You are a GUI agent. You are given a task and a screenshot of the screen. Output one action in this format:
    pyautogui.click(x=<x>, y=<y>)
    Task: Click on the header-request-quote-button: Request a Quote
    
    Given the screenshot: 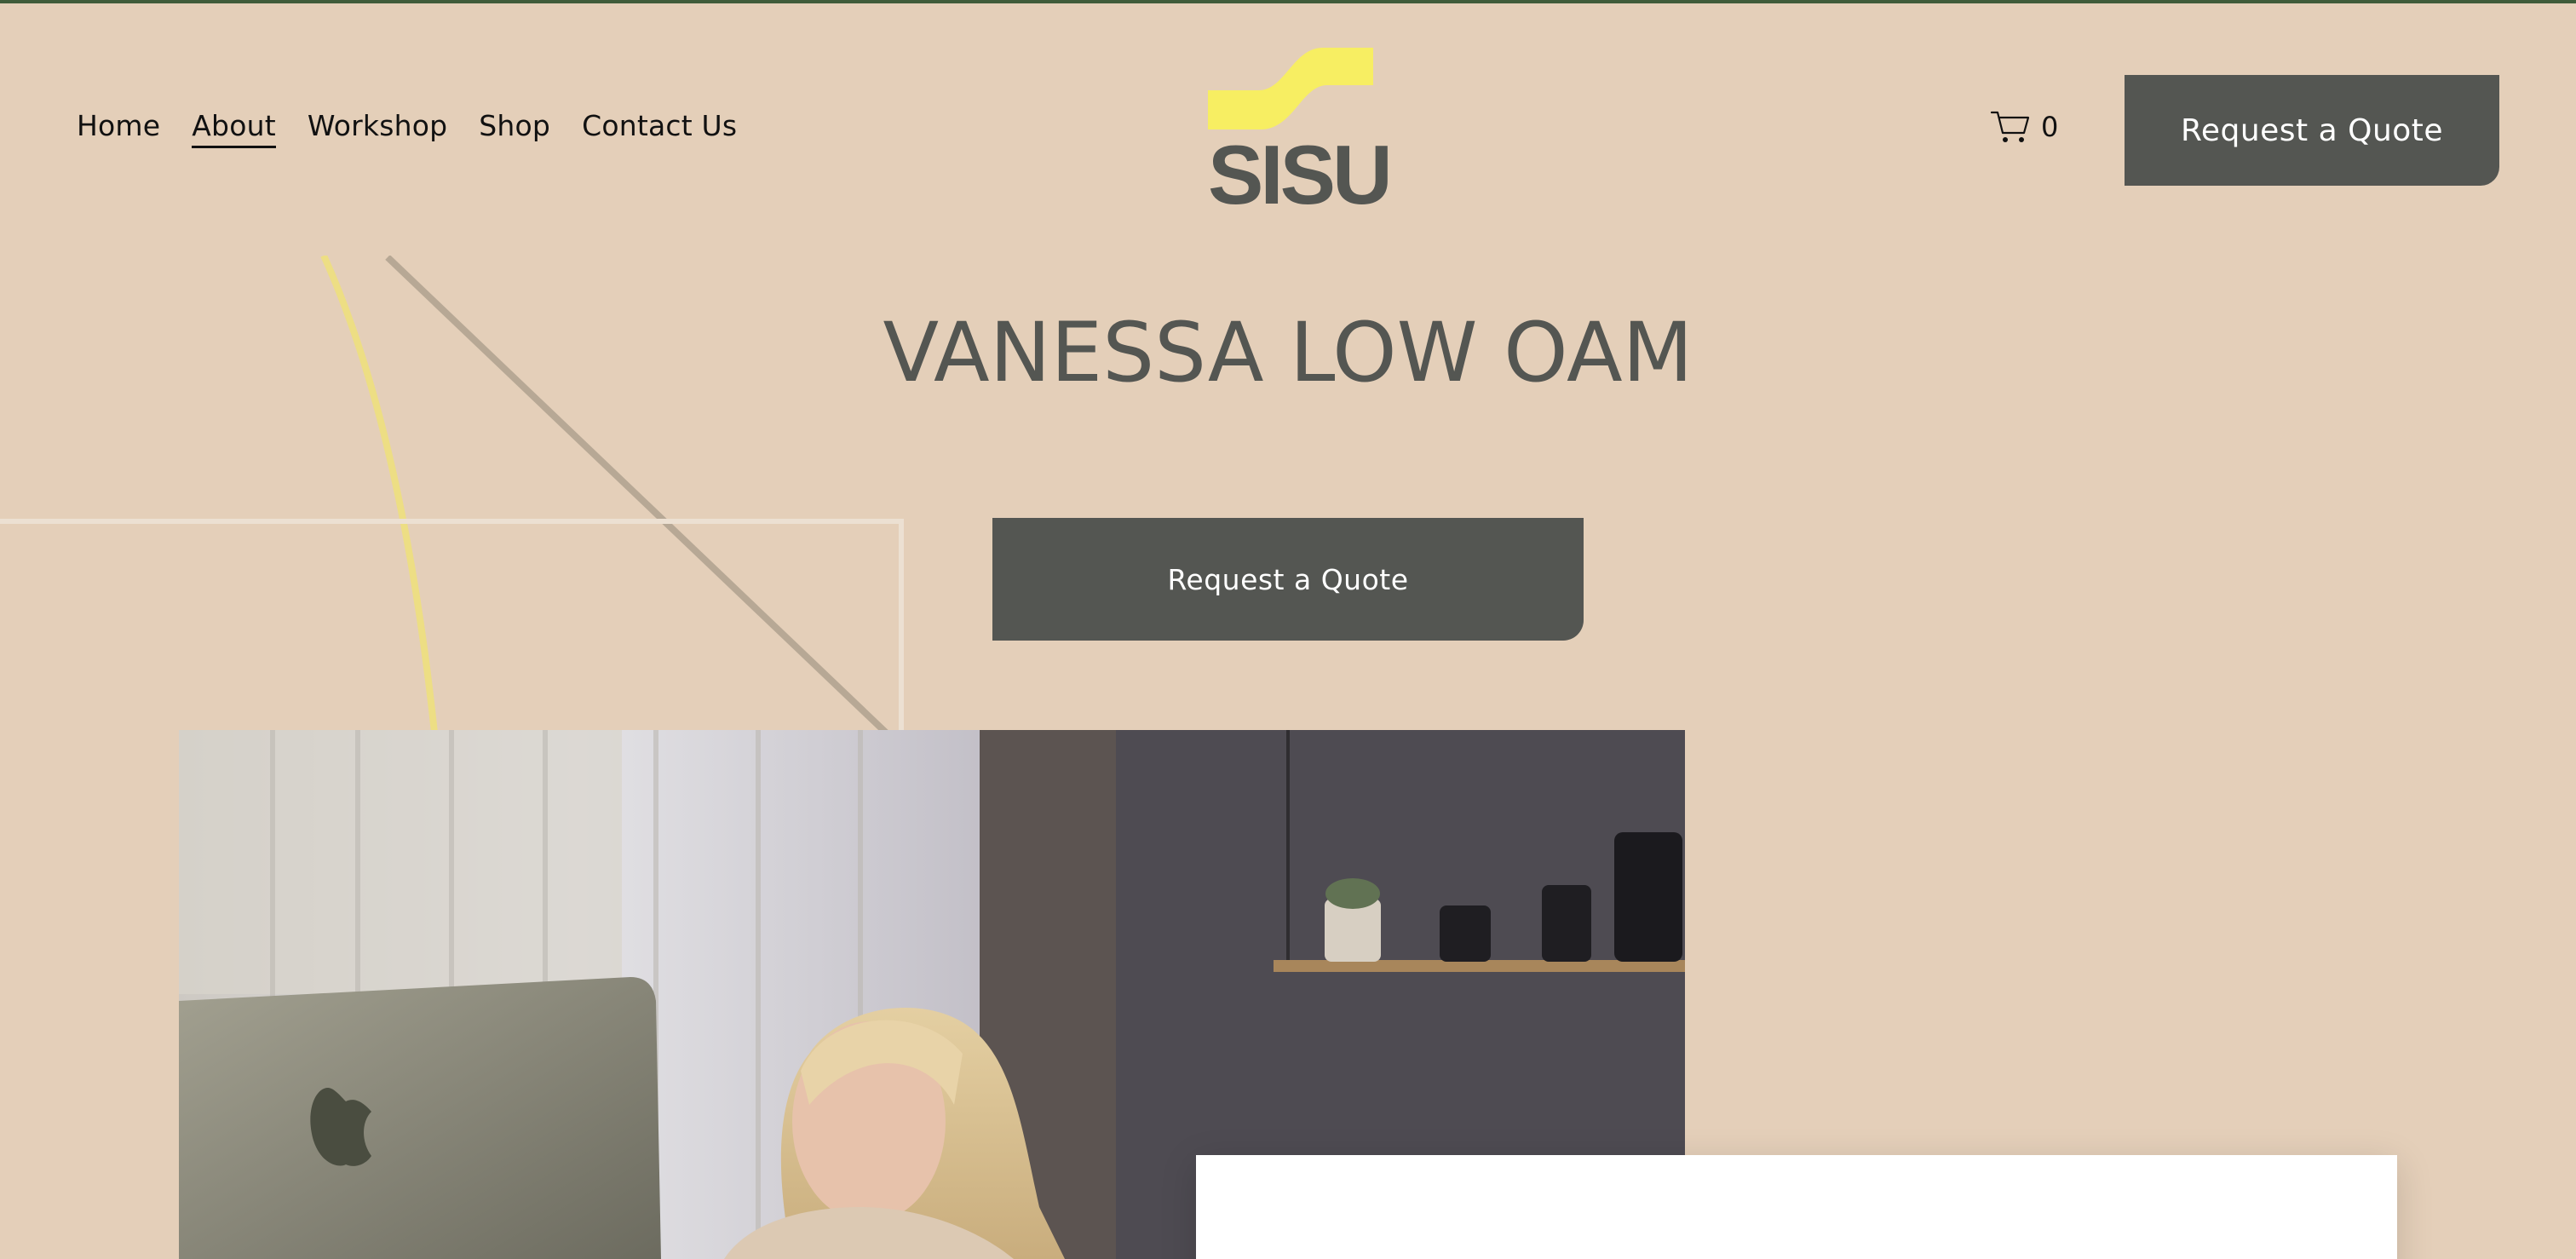 What is the action you would take?
    pyautogui.click(x=2312, y=130)
    